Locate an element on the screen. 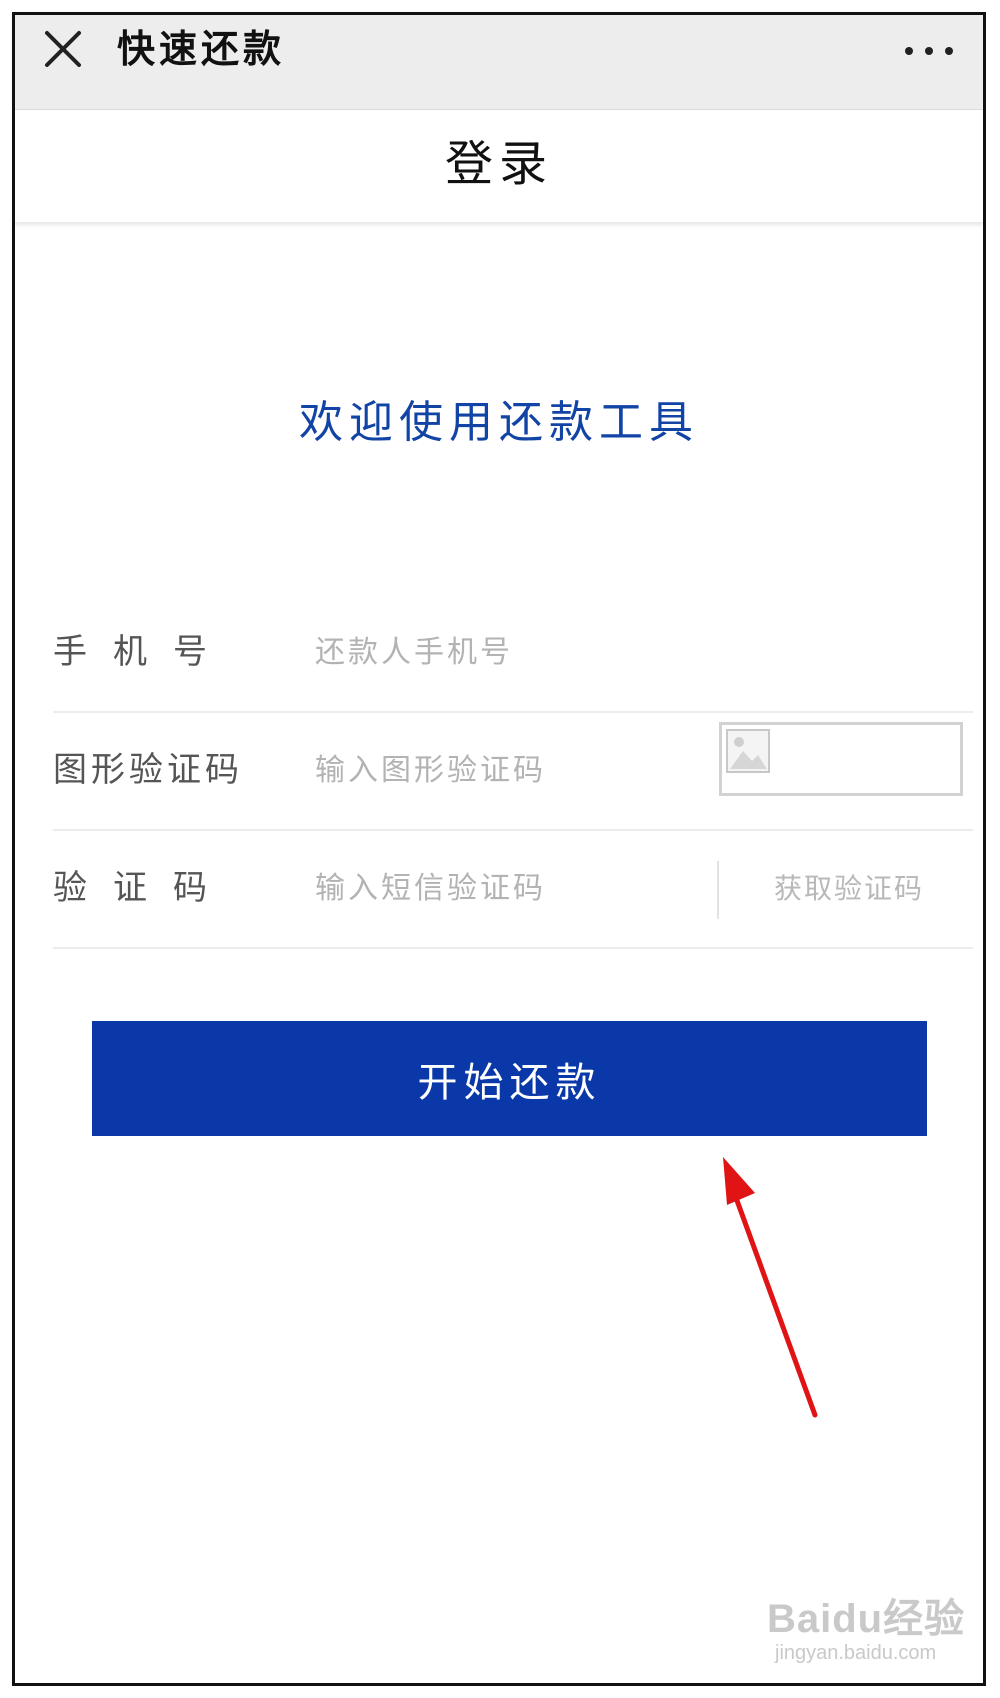 The height and width of the screenshot is (1698, 1000). broken-image-icon is located at coordinates (748, 751).